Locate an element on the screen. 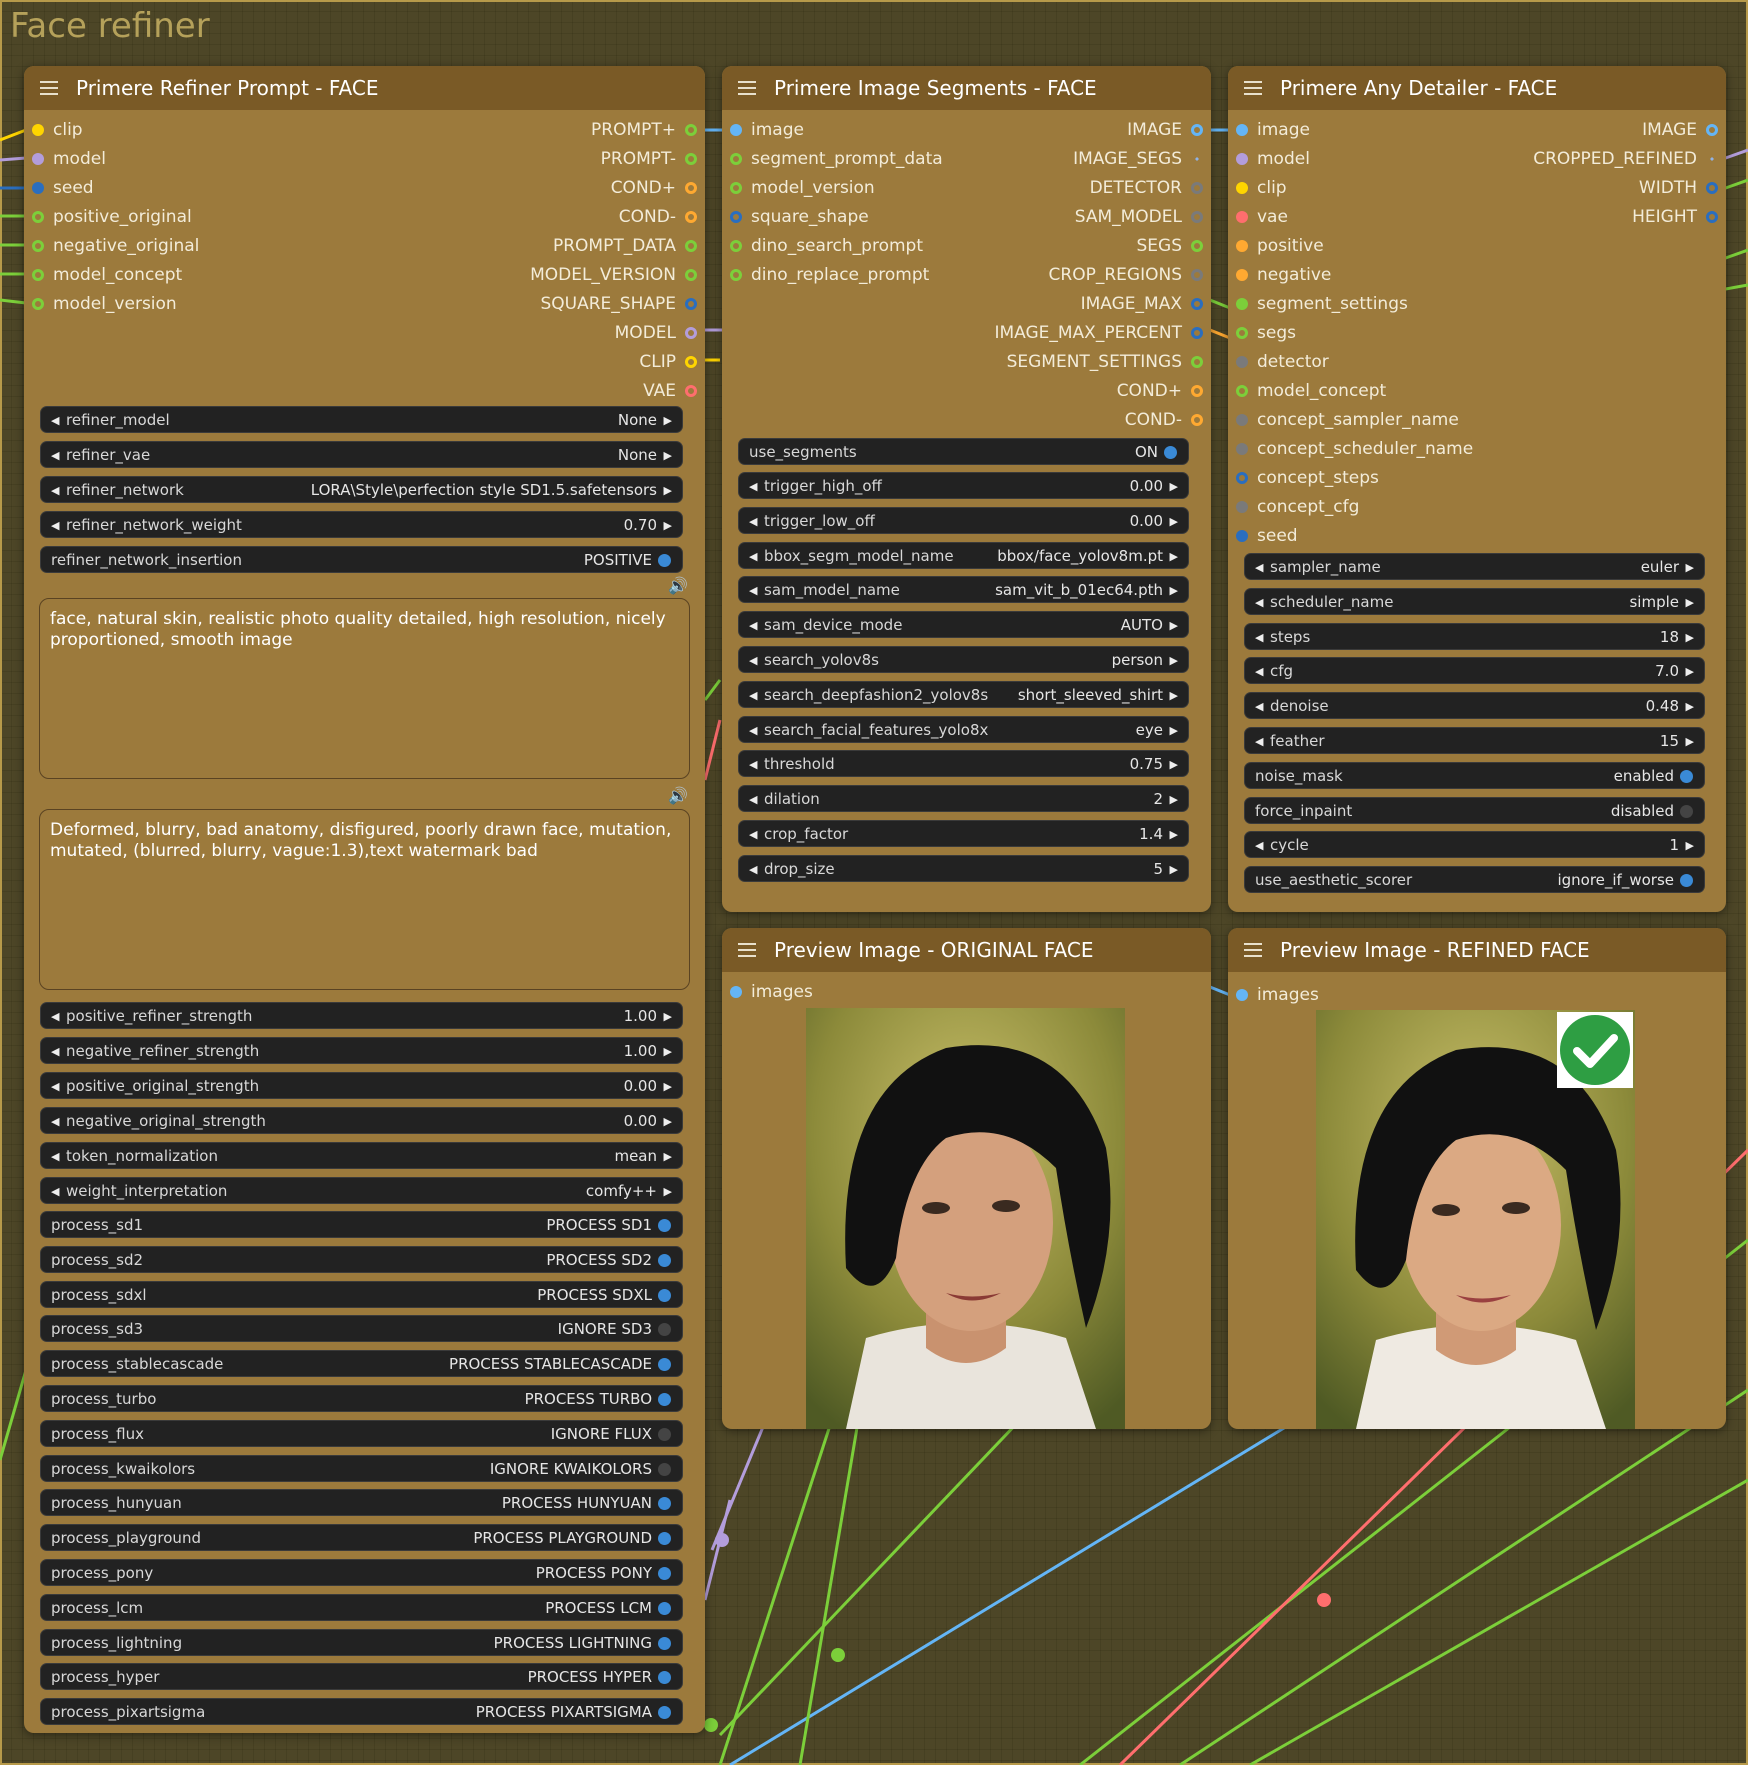 Image resolution: width=1748 pixels, height=1765 pixels. widget-feather: ◀ ▶ feather 15 is located at coordinates (1474, 740).